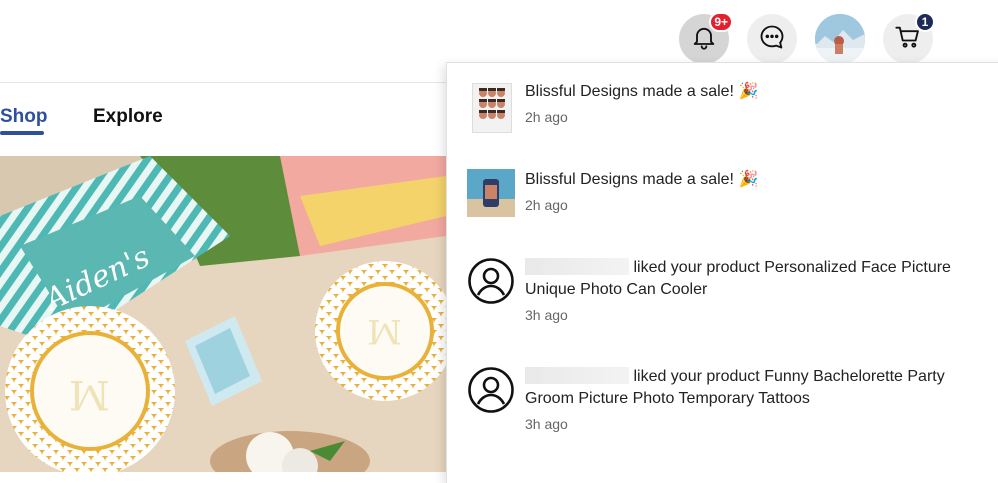 This screenshot has height=483, width=998. I want to click on chat-icon, so click(772, 39).